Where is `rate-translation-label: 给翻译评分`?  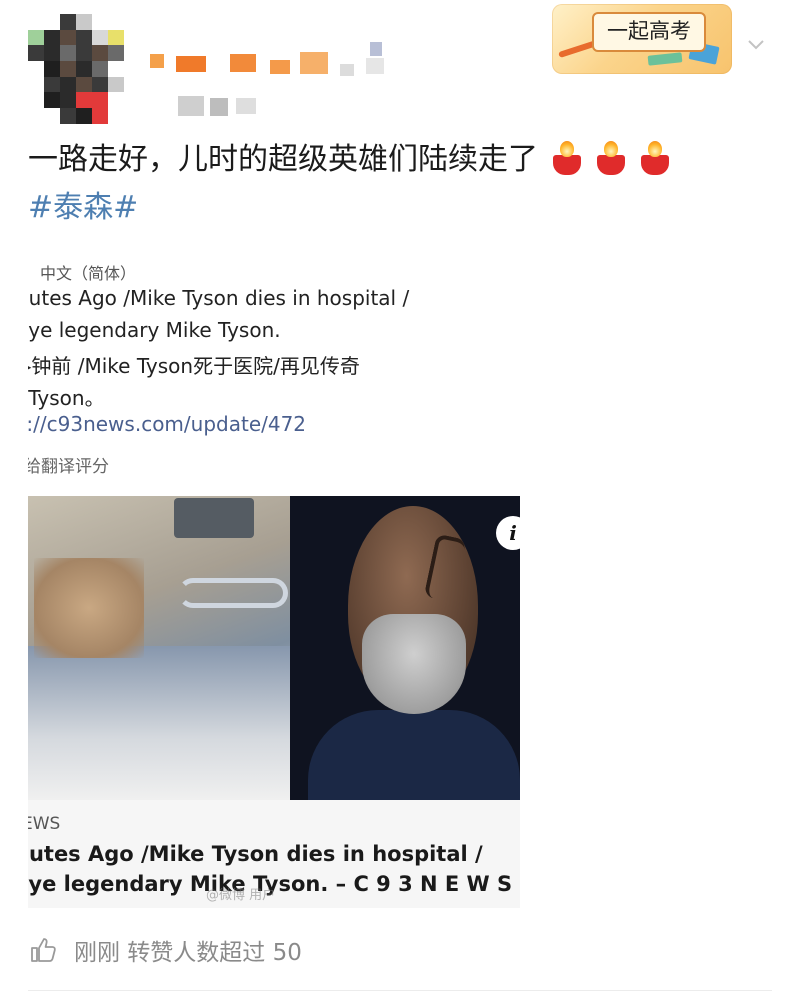
rate-translation-label: 给翻译评分 is located at coordinates (68, 467).